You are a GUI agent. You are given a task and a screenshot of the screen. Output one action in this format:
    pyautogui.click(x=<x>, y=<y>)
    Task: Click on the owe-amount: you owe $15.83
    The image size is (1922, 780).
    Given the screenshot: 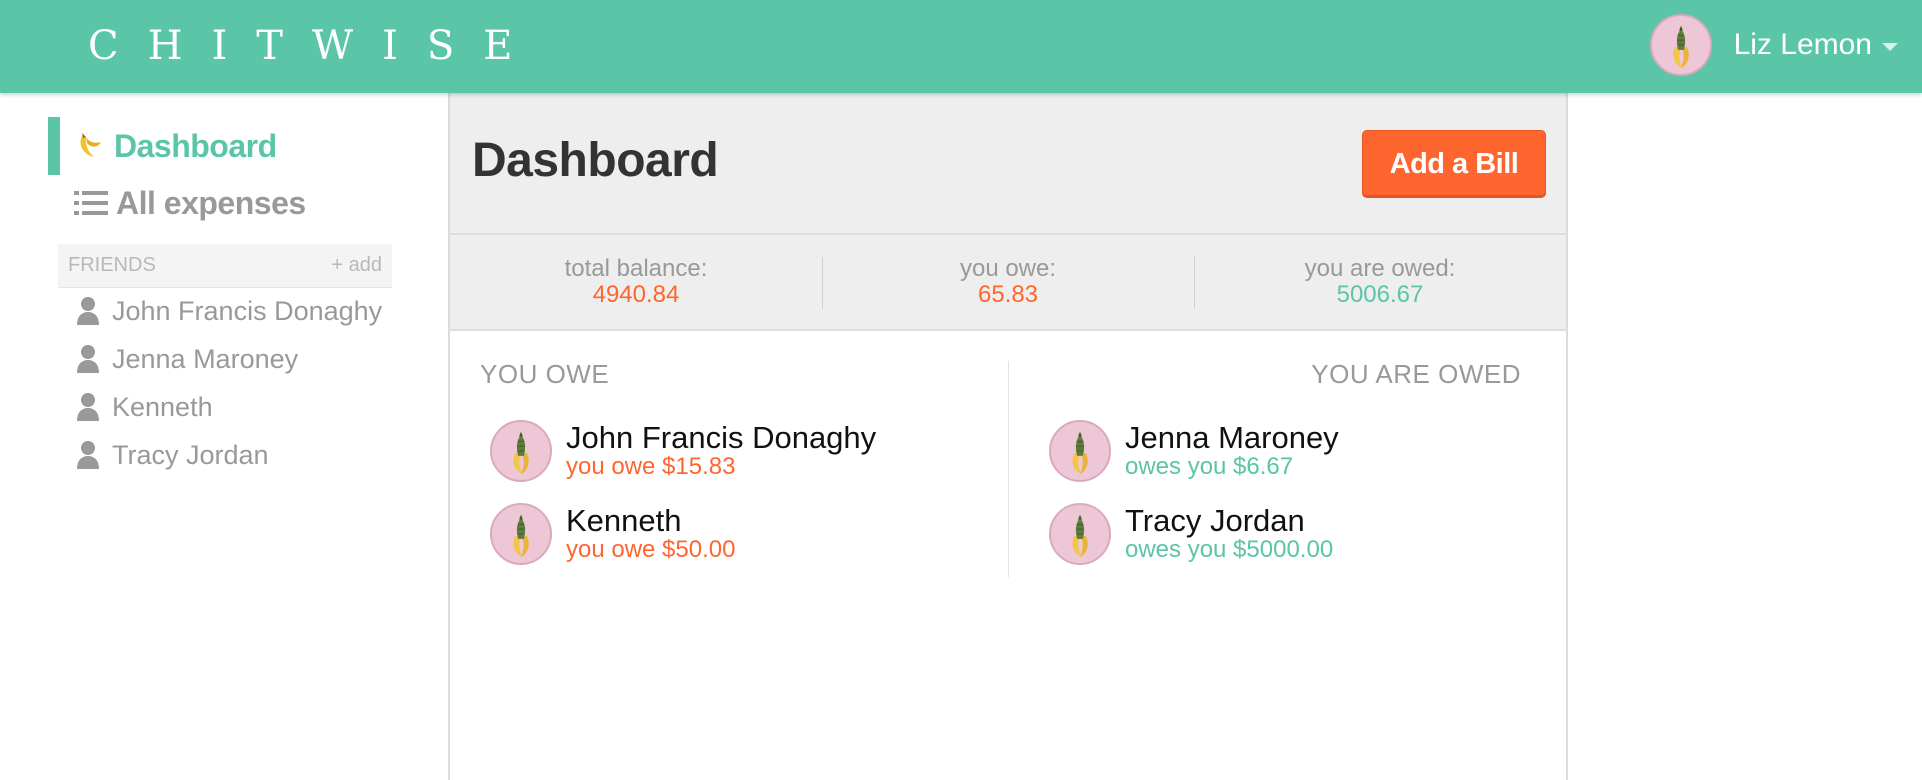 What is the action you would take?
    pyautogui.click(x=651, y=466)
    